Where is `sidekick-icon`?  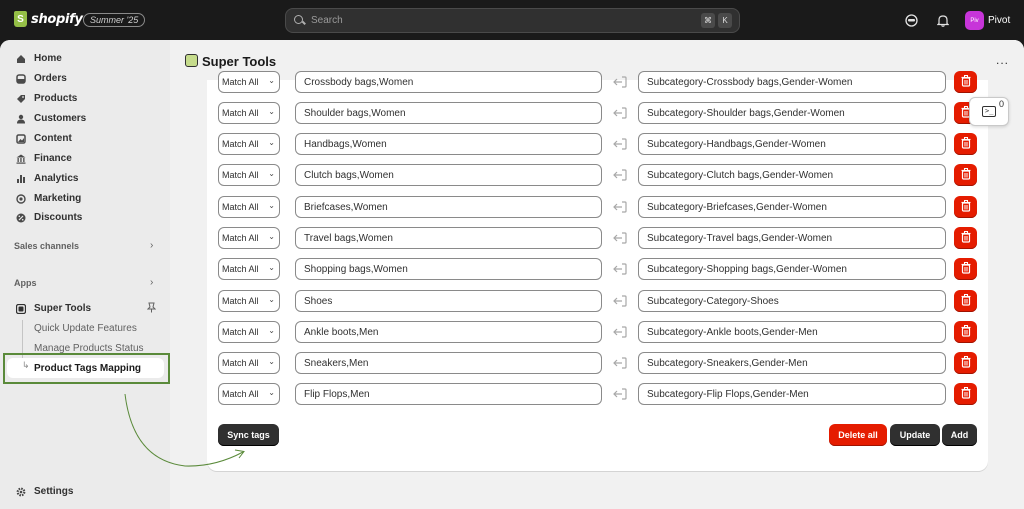 sidekick-icon is located at coordinates (911, 20).